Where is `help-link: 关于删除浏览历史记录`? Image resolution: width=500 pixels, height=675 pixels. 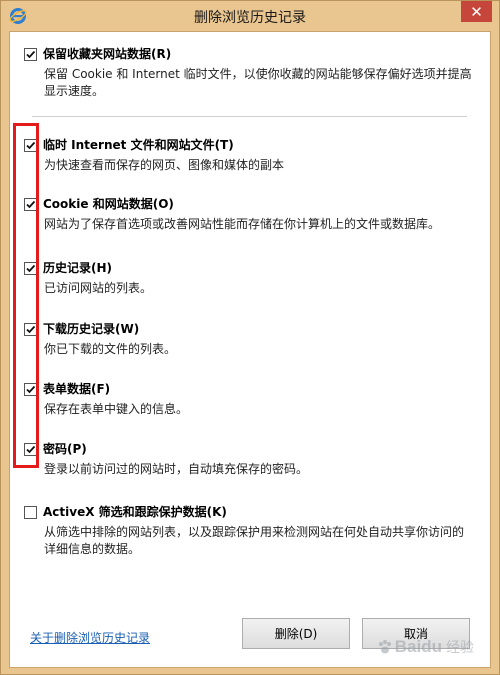
help-link: 关于删除浏览历史记录 is located at coordinates (90, 637).